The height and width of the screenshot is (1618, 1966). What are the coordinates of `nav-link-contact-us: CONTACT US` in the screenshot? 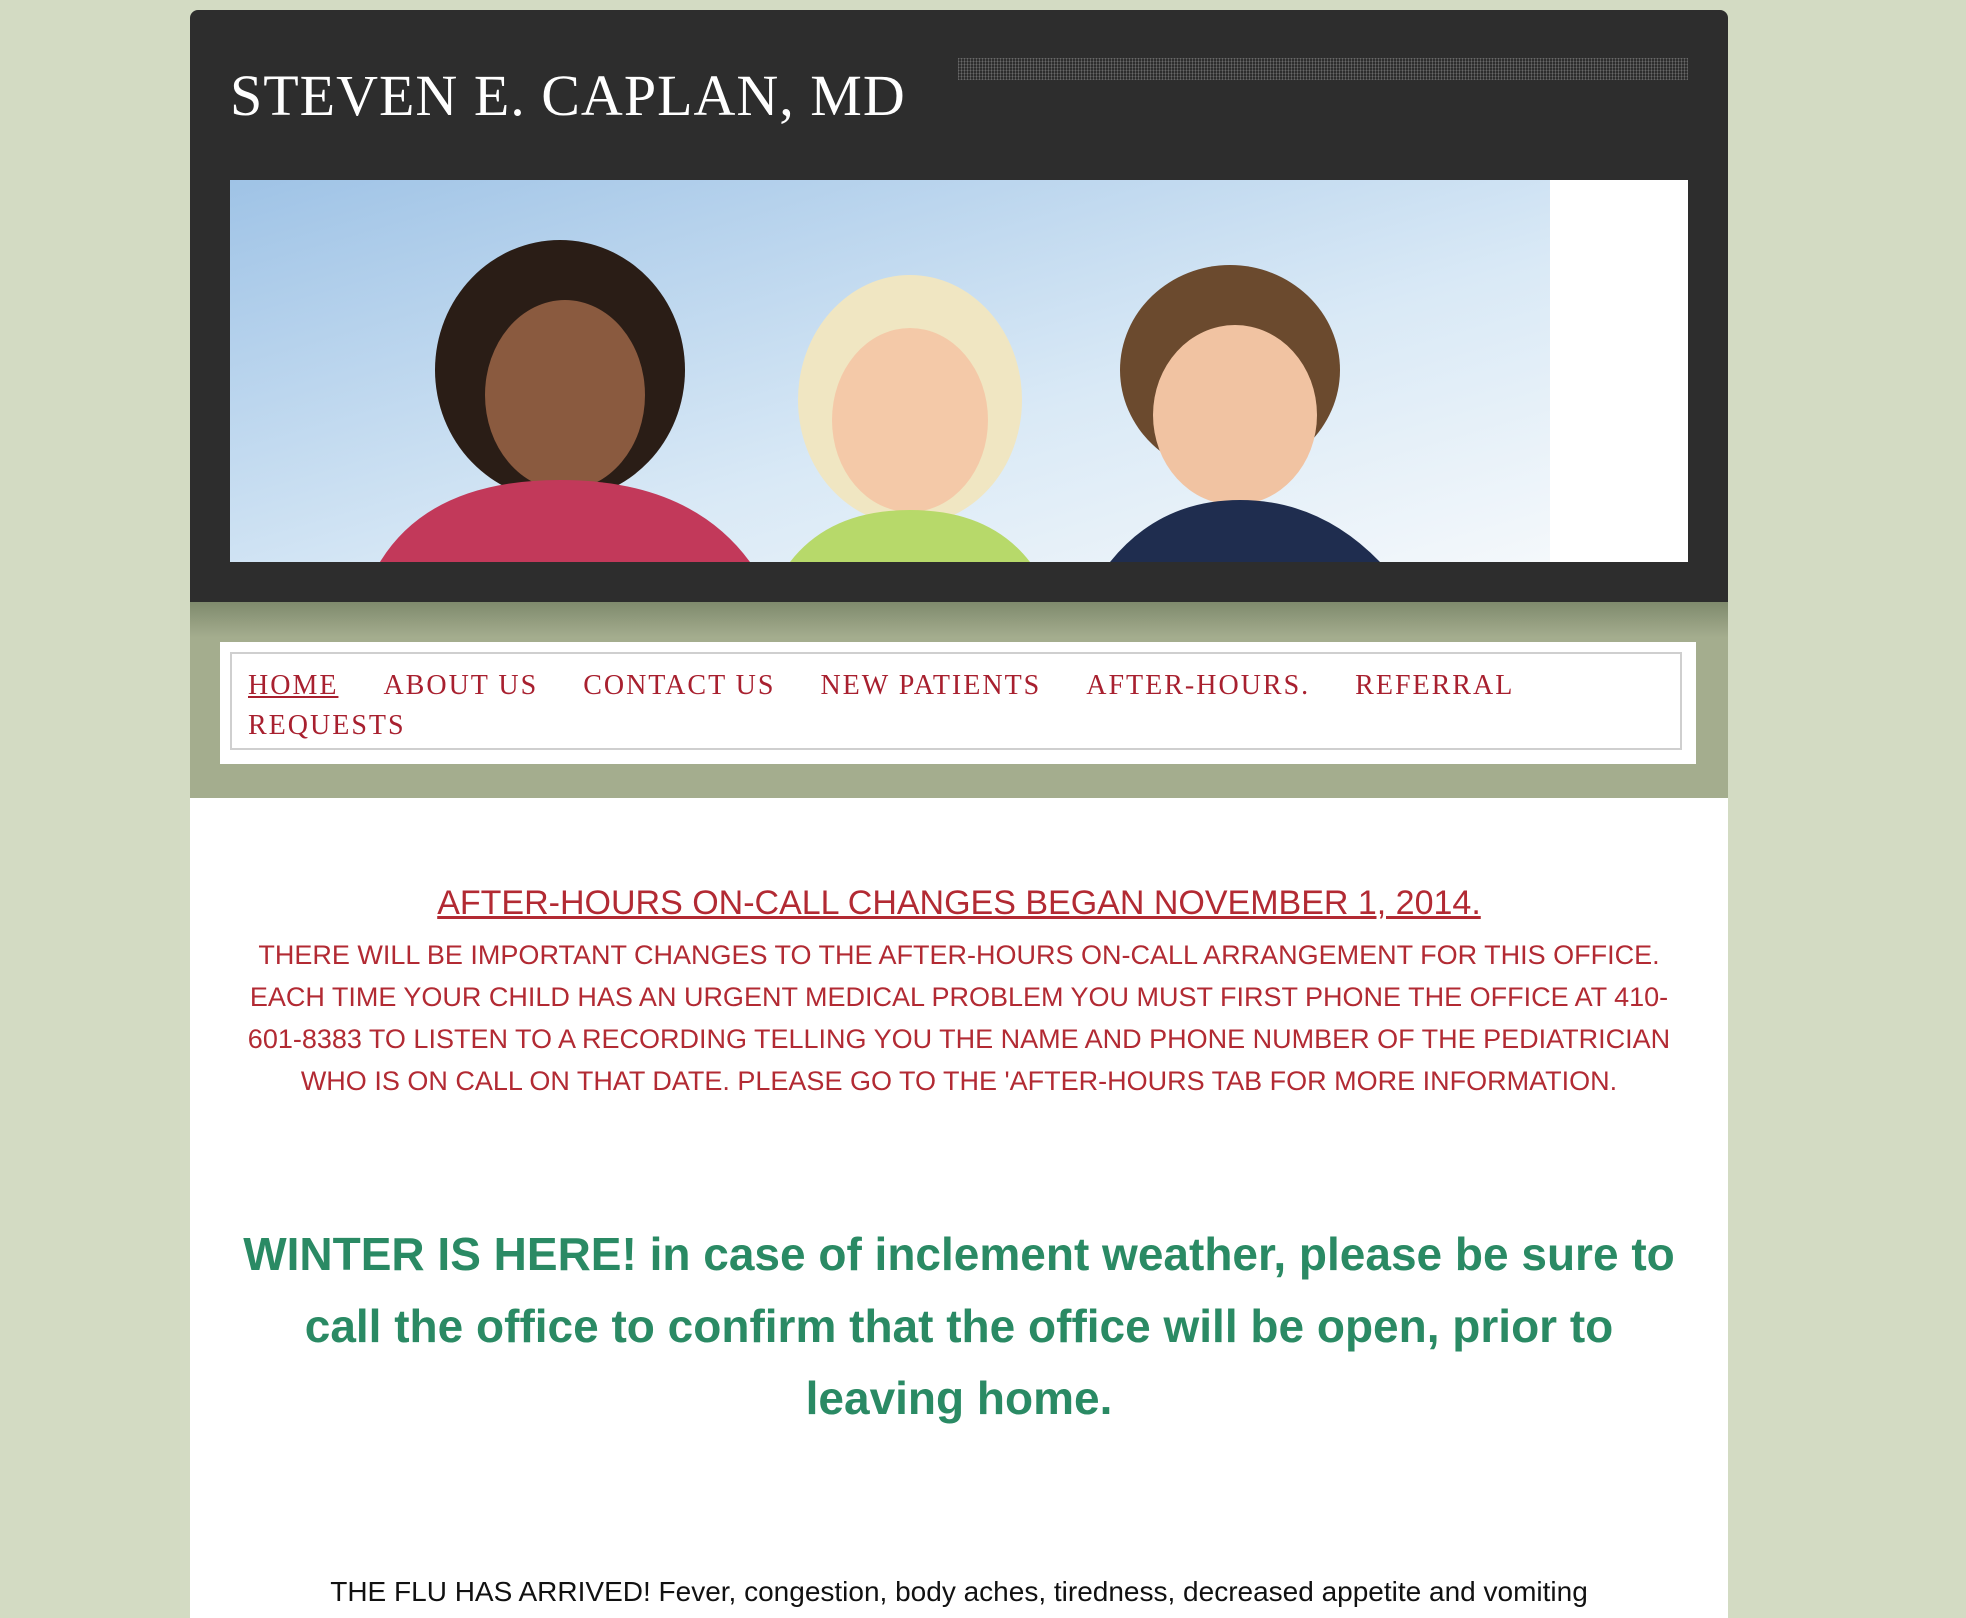 It's located at (679, 685).